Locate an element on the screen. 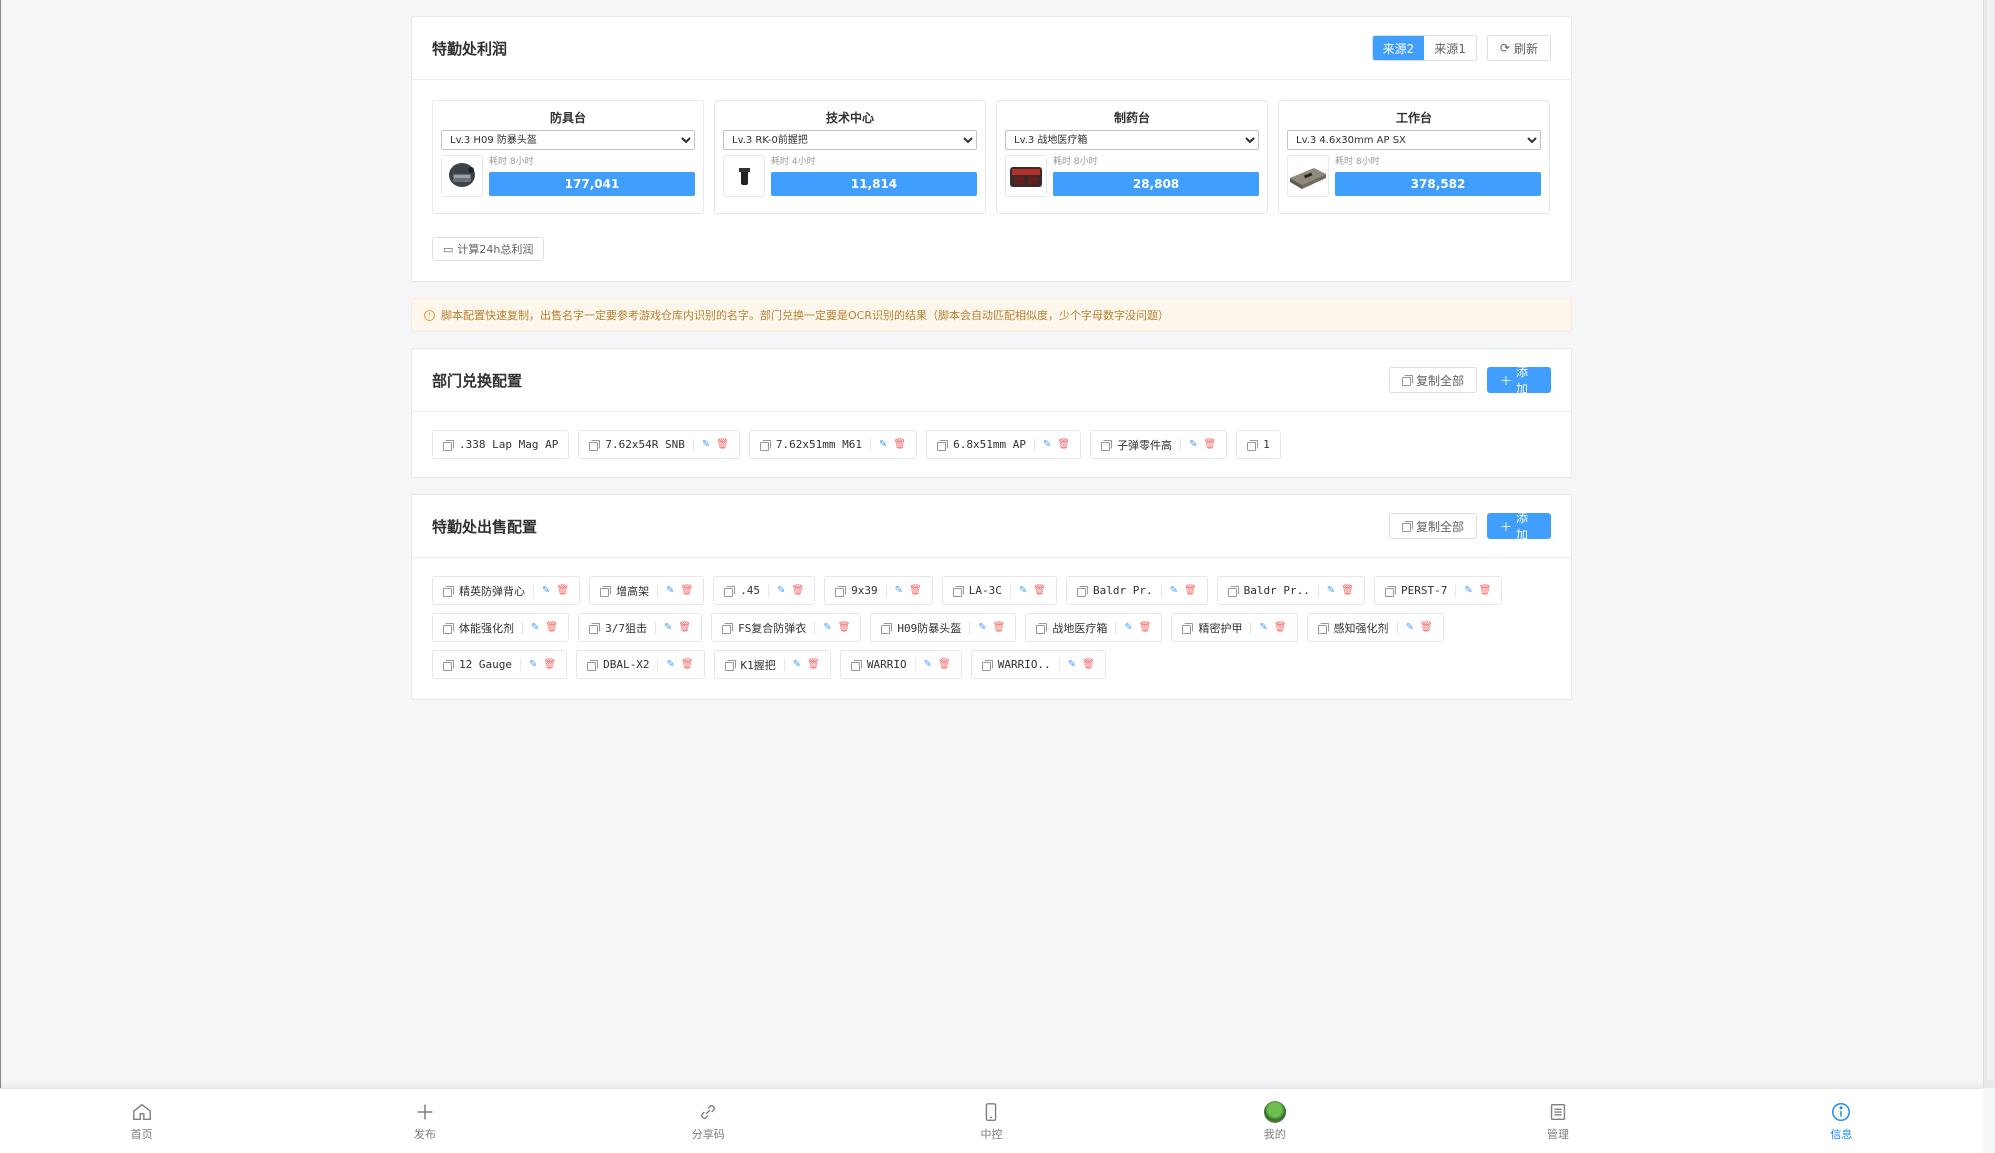 The image size is (1995, 1153). source-2-button: 来源2 is located at coordinates (1398, 48).